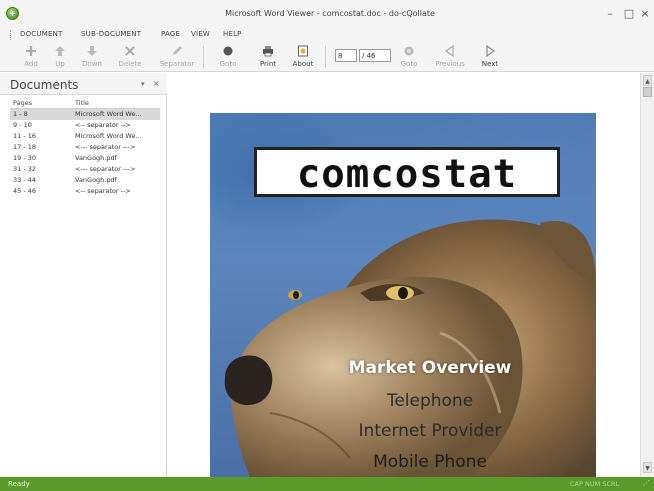 Image resolution: width=654 pixels, height=491 pixels. Describe the element at coordinates (430, 462) in the screenshot. I see `cover-line: Mobile Phone` at that location.